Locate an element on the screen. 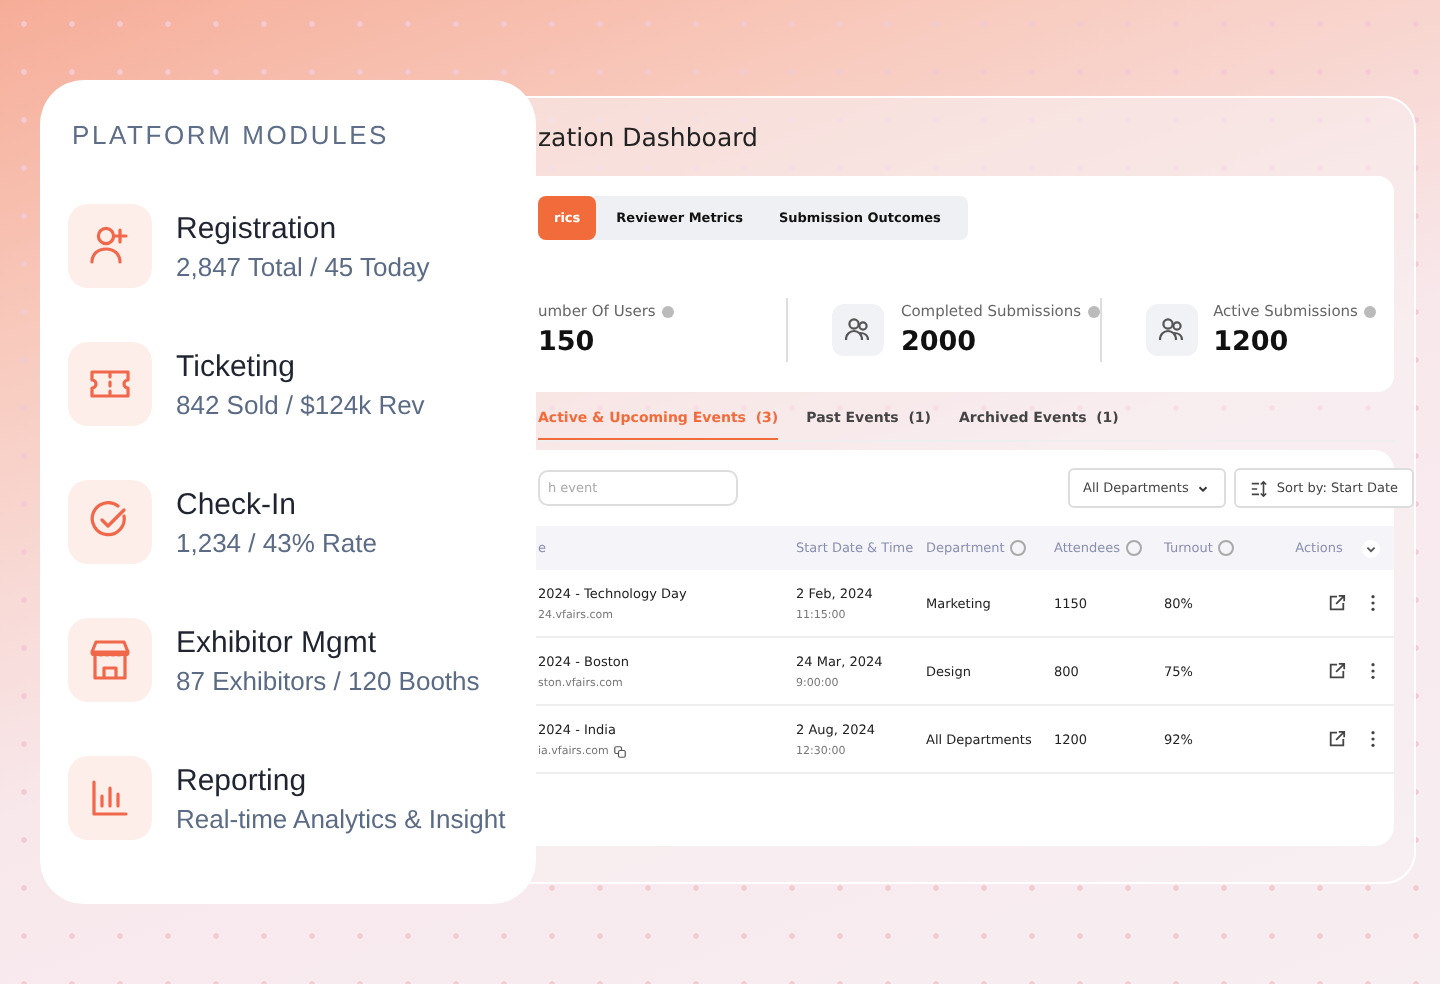 The height and width of the screenshot is (984, 1440). module-stats: Real-time Analytics & Insight is located at coordinates (341, 818).